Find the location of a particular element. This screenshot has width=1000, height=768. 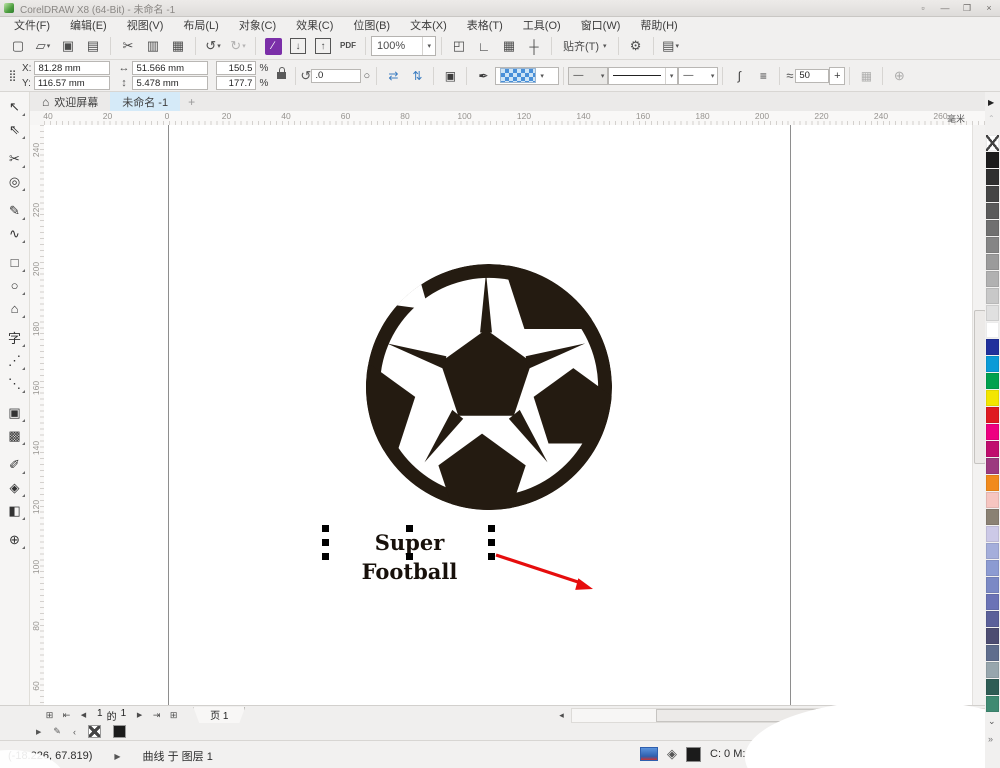

new-tab-button: + is located at coordinates (191, 101).